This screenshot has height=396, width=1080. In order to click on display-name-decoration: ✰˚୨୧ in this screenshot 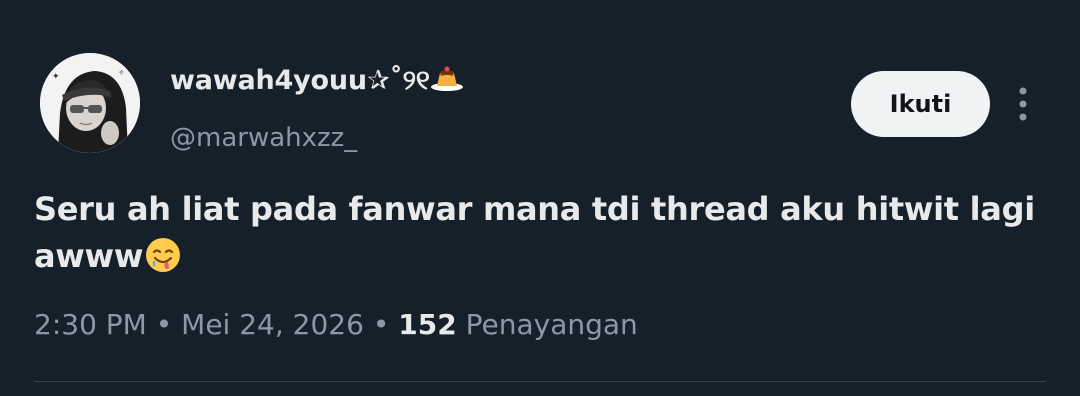, I will do `click(398, 80)`.